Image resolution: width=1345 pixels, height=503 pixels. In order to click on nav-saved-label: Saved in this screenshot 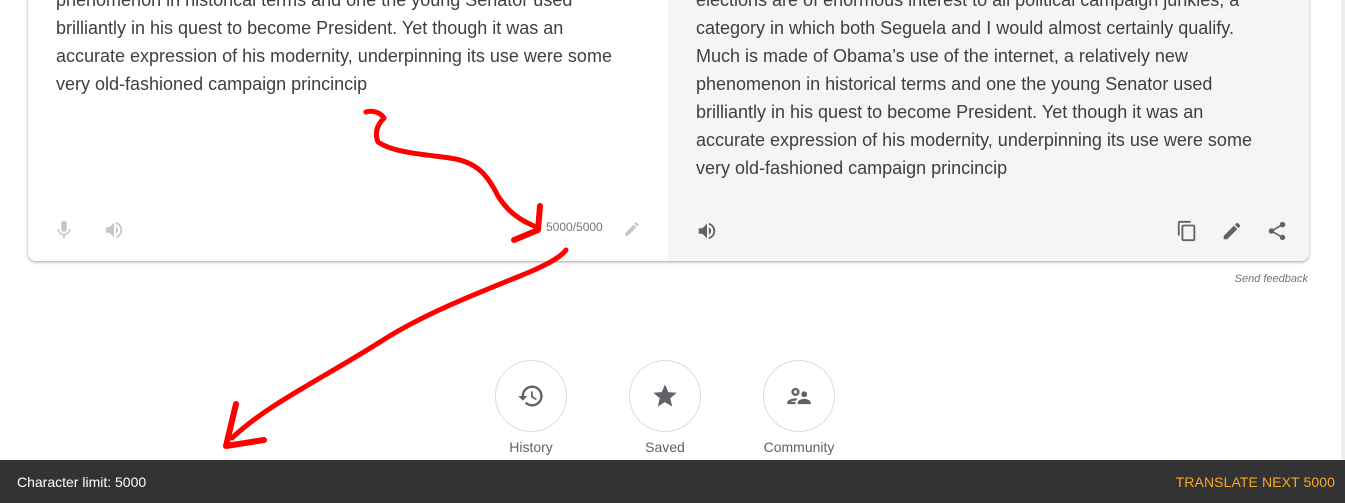, I will do `click(665, 447)`.